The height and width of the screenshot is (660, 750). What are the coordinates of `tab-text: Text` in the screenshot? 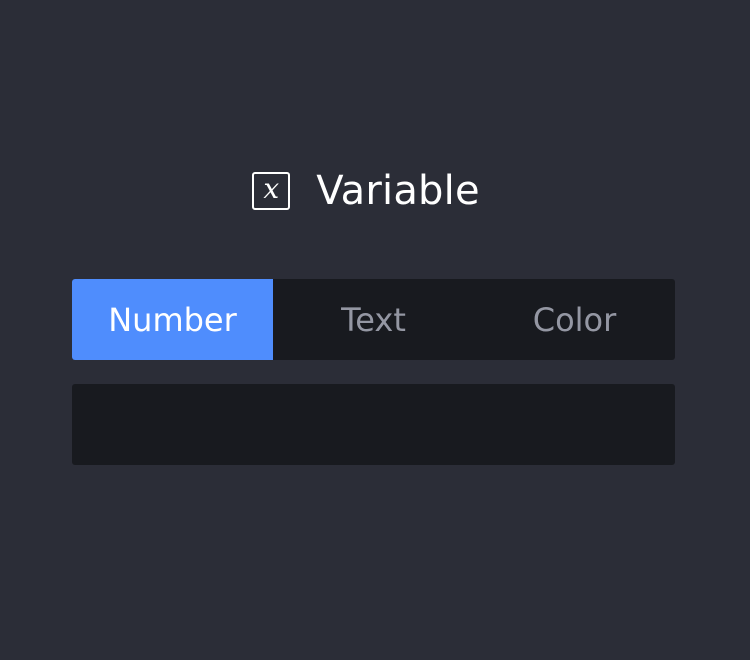 It's located at (373, 319).